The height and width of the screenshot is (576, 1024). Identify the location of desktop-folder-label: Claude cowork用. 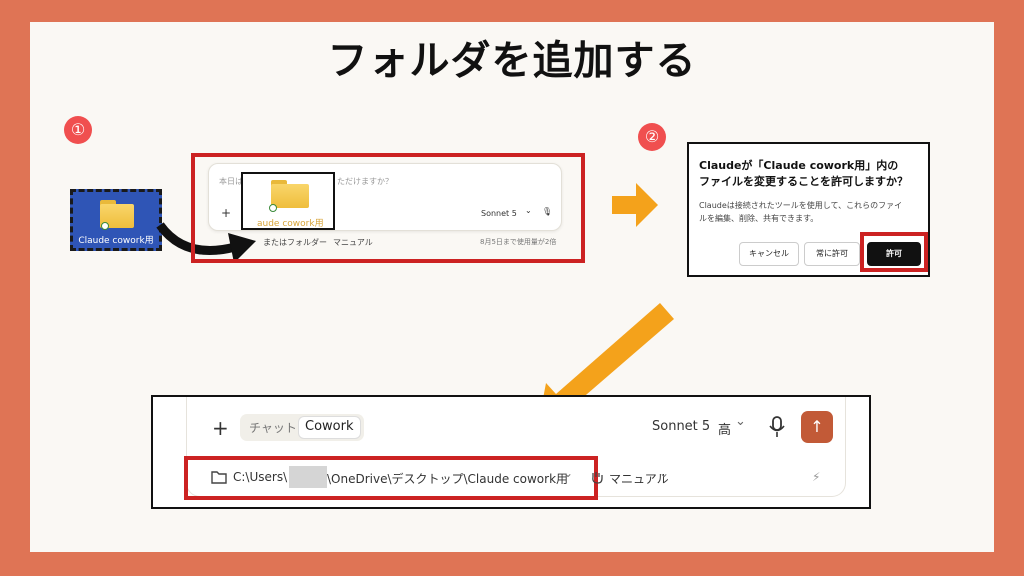
(116, 241).